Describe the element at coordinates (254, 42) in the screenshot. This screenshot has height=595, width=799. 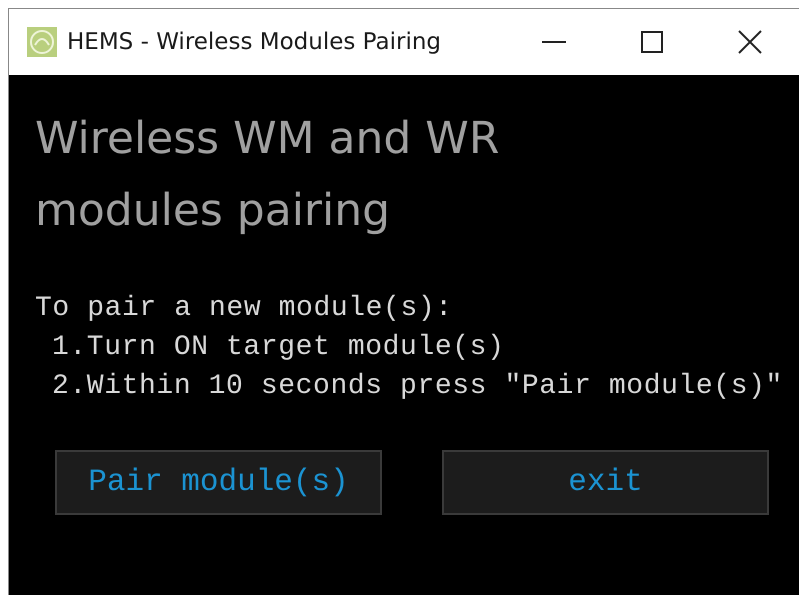
I see `window-title: HEMS - Wireless Modules Pairing` at that location.